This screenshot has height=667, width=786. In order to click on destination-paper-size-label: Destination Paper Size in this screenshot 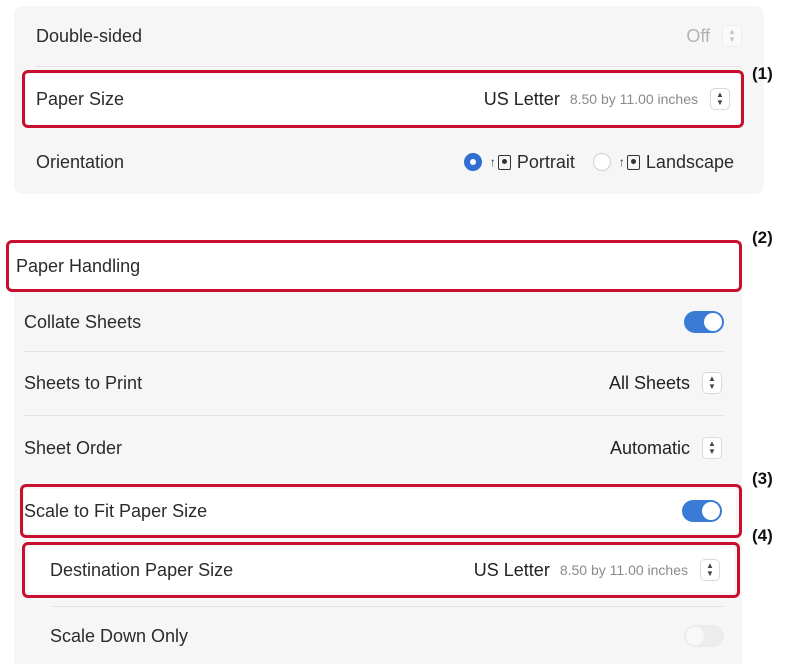, I will do `click(142, 569)`.